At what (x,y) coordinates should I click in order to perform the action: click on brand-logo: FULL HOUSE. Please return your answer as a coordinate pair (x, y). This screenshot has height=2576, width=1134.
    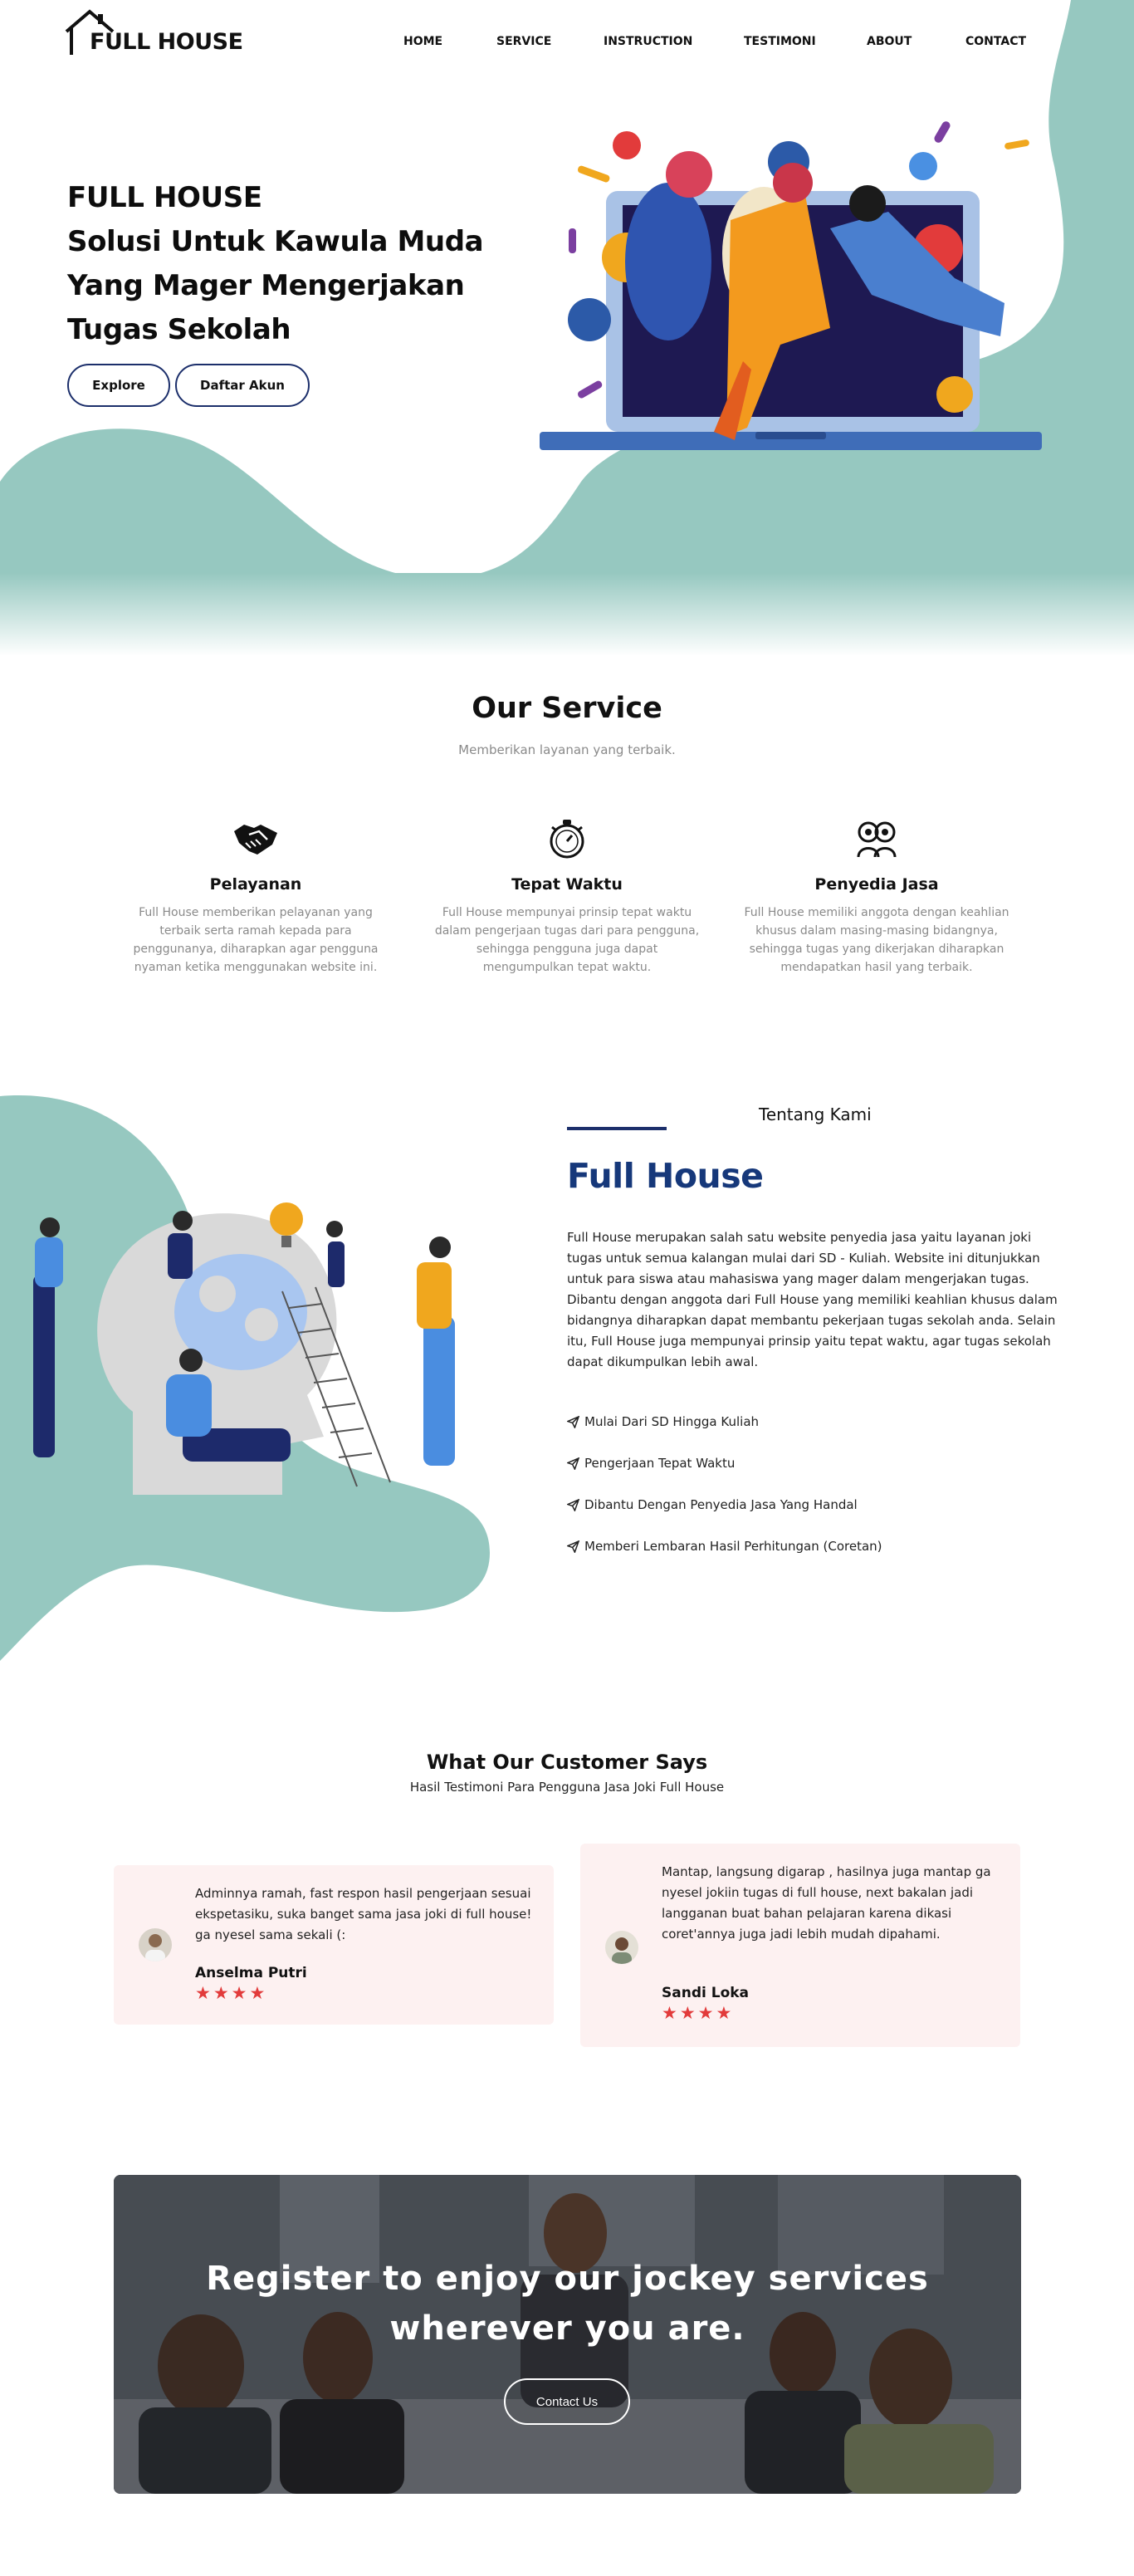
    Looking at the image, I should click on (153, 31).